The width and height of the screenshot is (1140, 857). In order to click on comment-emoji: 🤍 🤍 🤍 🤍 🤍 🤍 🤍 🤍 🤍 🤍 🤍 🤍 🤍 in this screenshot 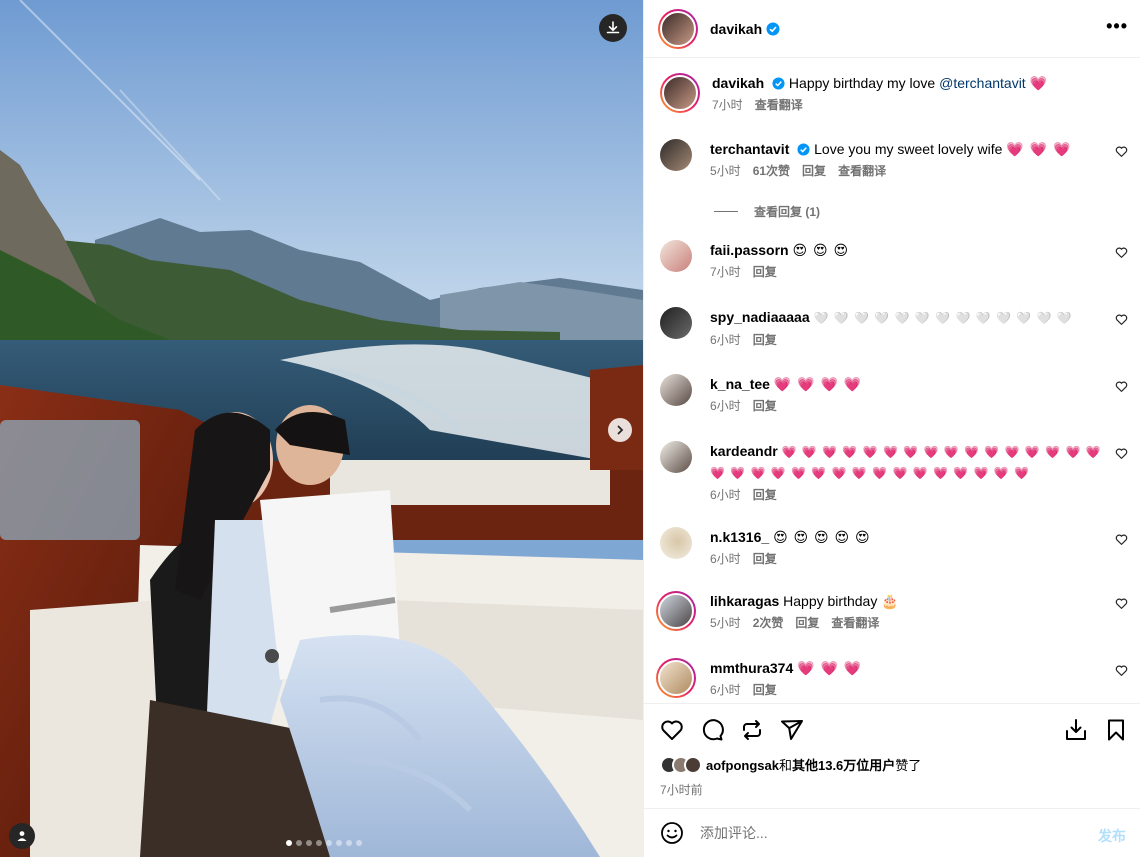, I will do `click(943, 318)`.